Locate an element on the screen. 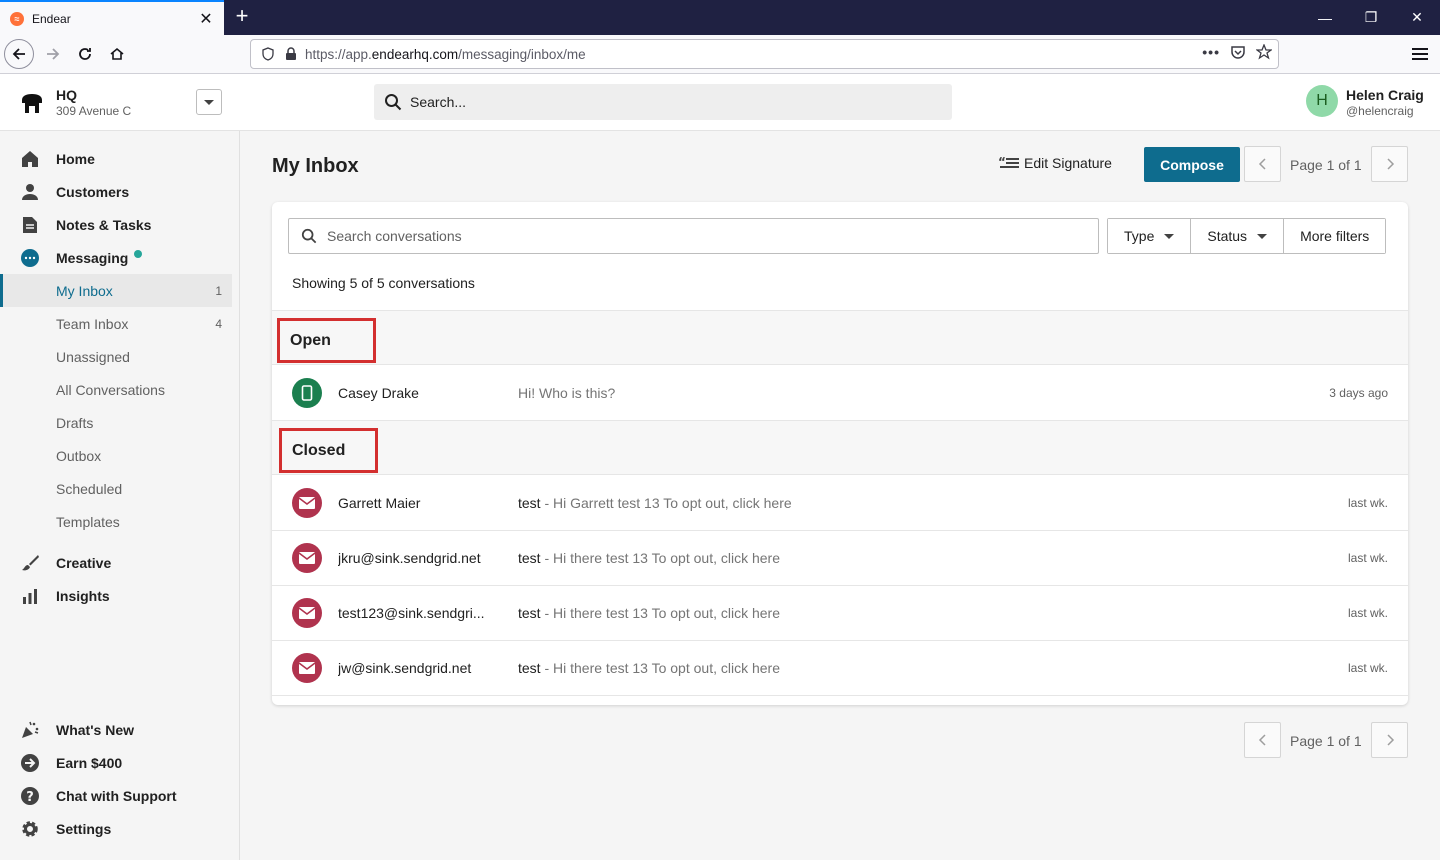 Image resolution: width=1440 pixels, height=860 pixels. row-contact: Garrett Maier is located at coordinates (379, 503).